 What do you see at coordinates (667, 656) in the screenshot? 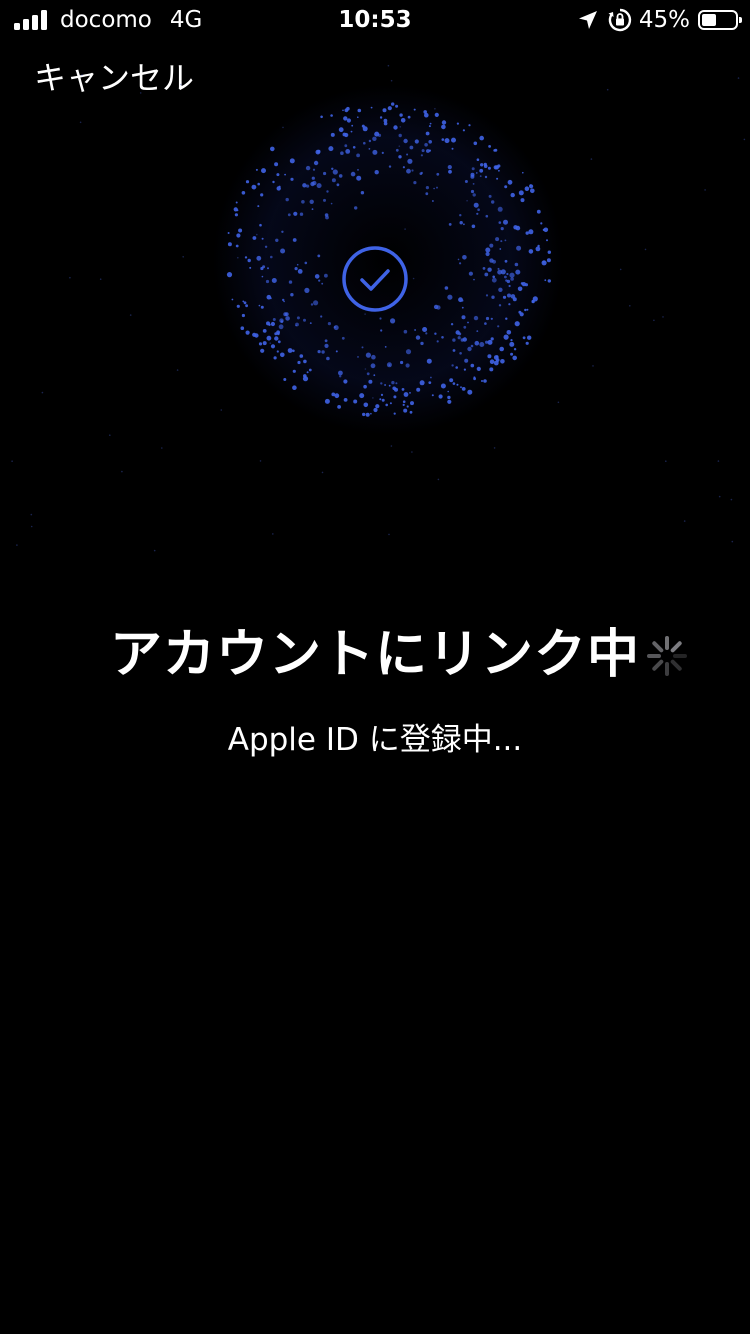
I see `activity-spinner-icon` at bounding box center [667, 656].